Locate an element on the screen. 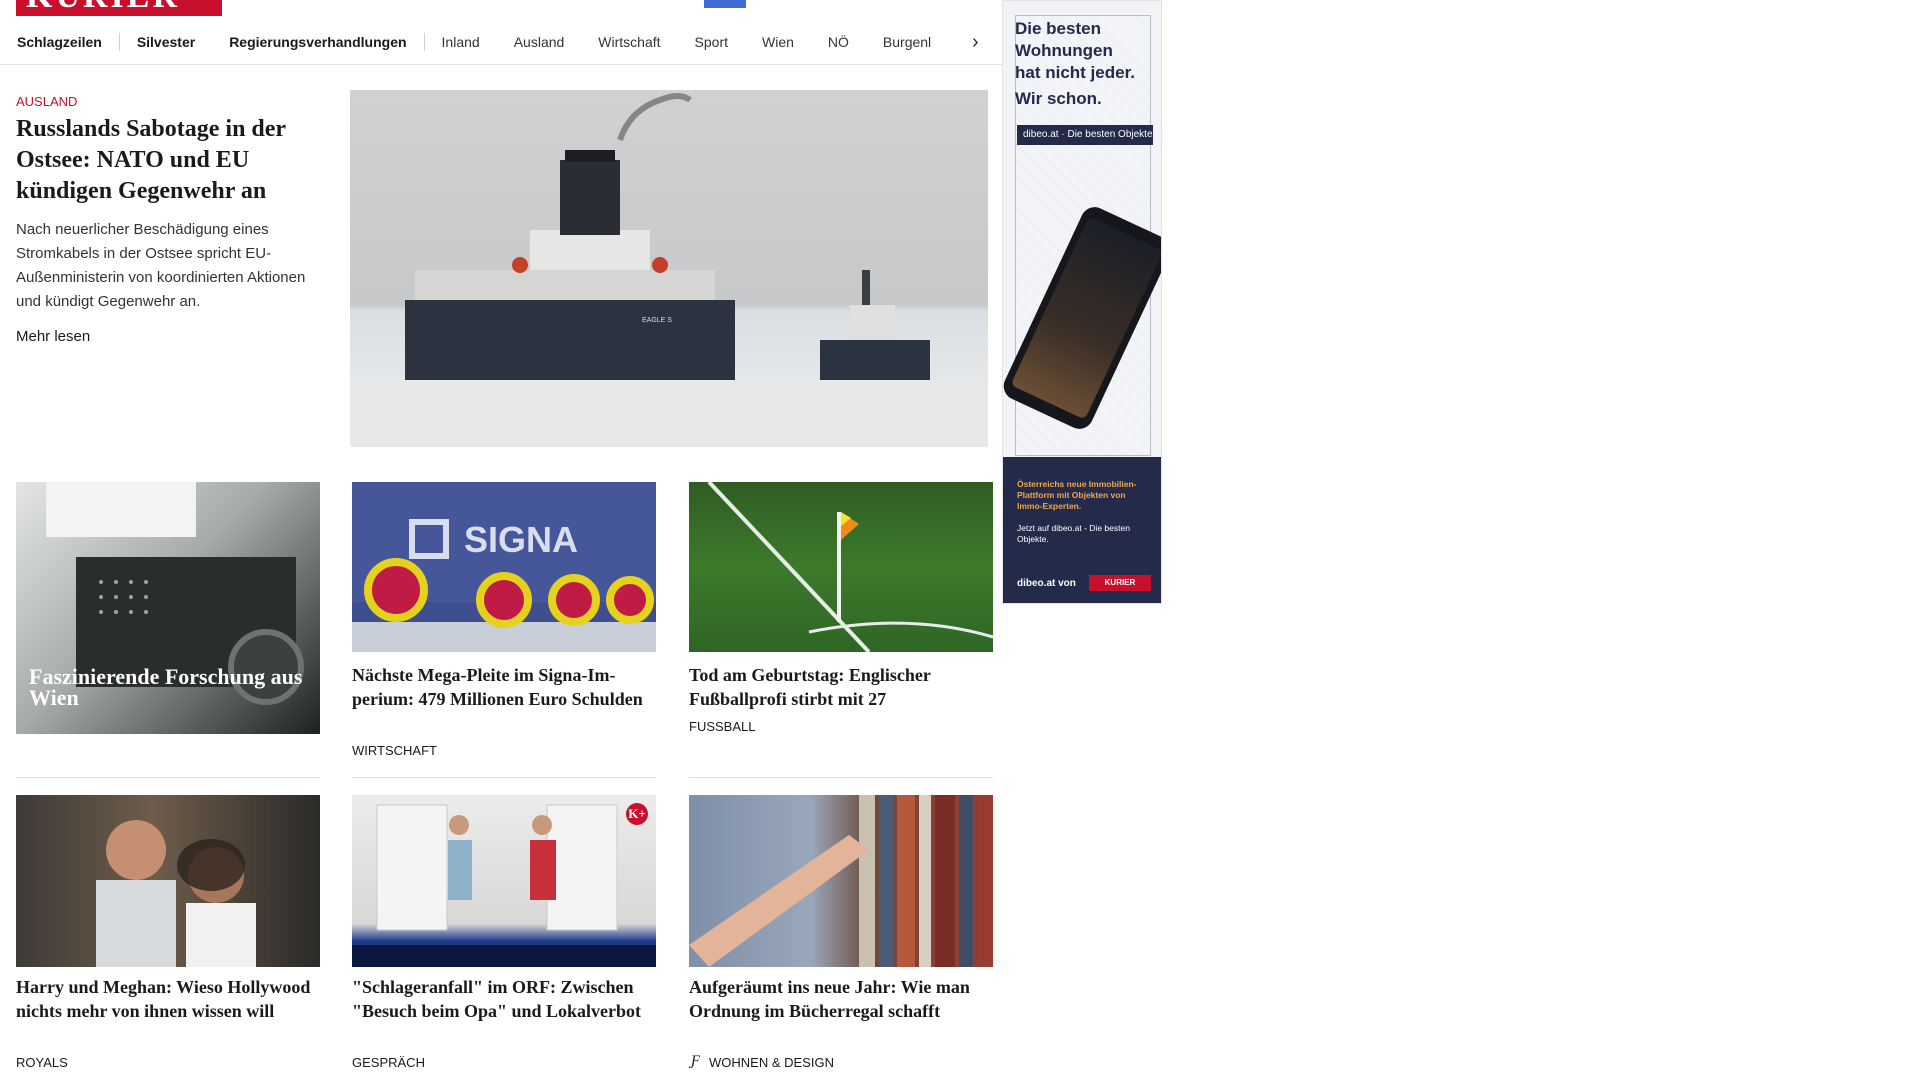 The height and width of the screenshot is (1080, 1920). ad-headline-line1: Die besten Wohnungen hat nicht jeder. is located at coordinates (1075, 50).